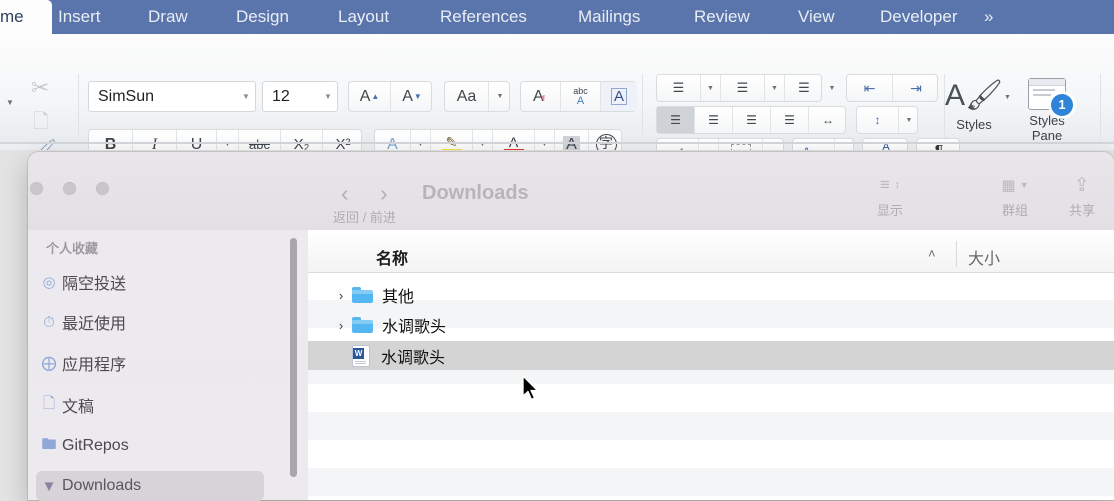 The height and width of the screenshot is (501, 1114). I want to click on decrease-indent-button: ⇤, so click(870, 88).